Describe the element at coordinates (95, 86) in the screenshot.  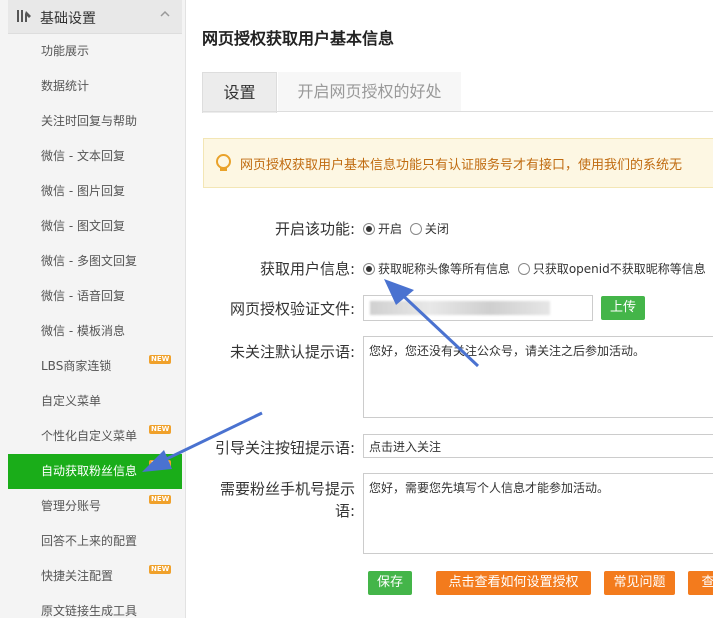
I see `sidebar-item: 数据统计` at that location.